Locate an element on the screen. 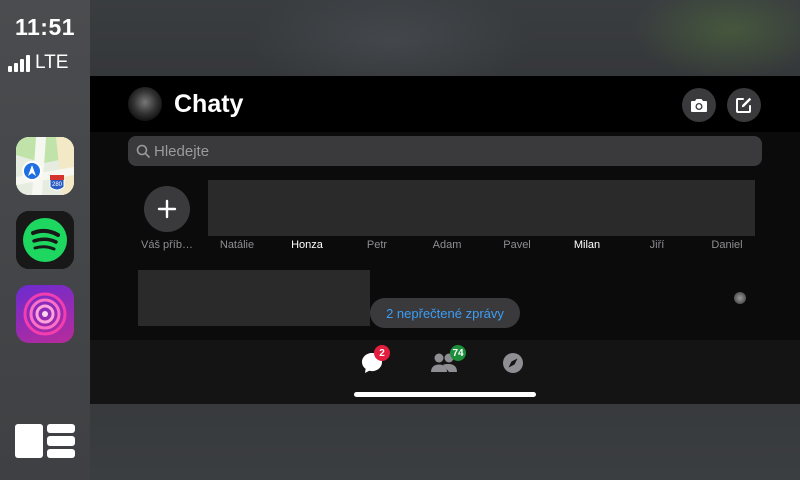 Image resolution: width=800 pixels, height=480 pixels. chats-badge: 2 is located at coordinates (382, 353).